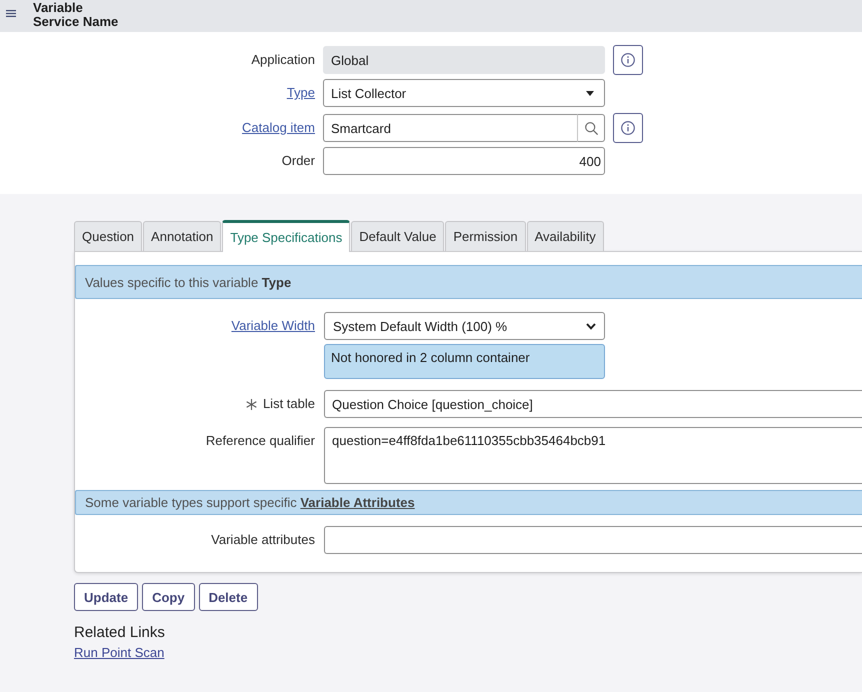 This screenshot has width=862, height=692. I want to click on dropdown-select: System Default Width (100) %, so click(464, 326).